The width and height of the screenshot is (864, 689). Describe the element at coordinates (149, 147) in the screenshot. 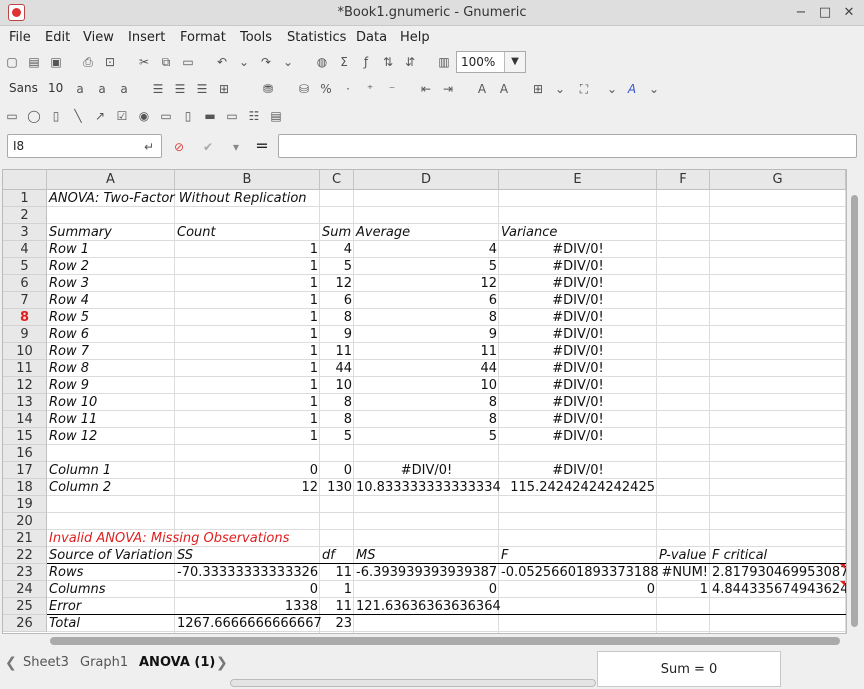

I see `name-box-dropdown-icon: ↵` at that location.